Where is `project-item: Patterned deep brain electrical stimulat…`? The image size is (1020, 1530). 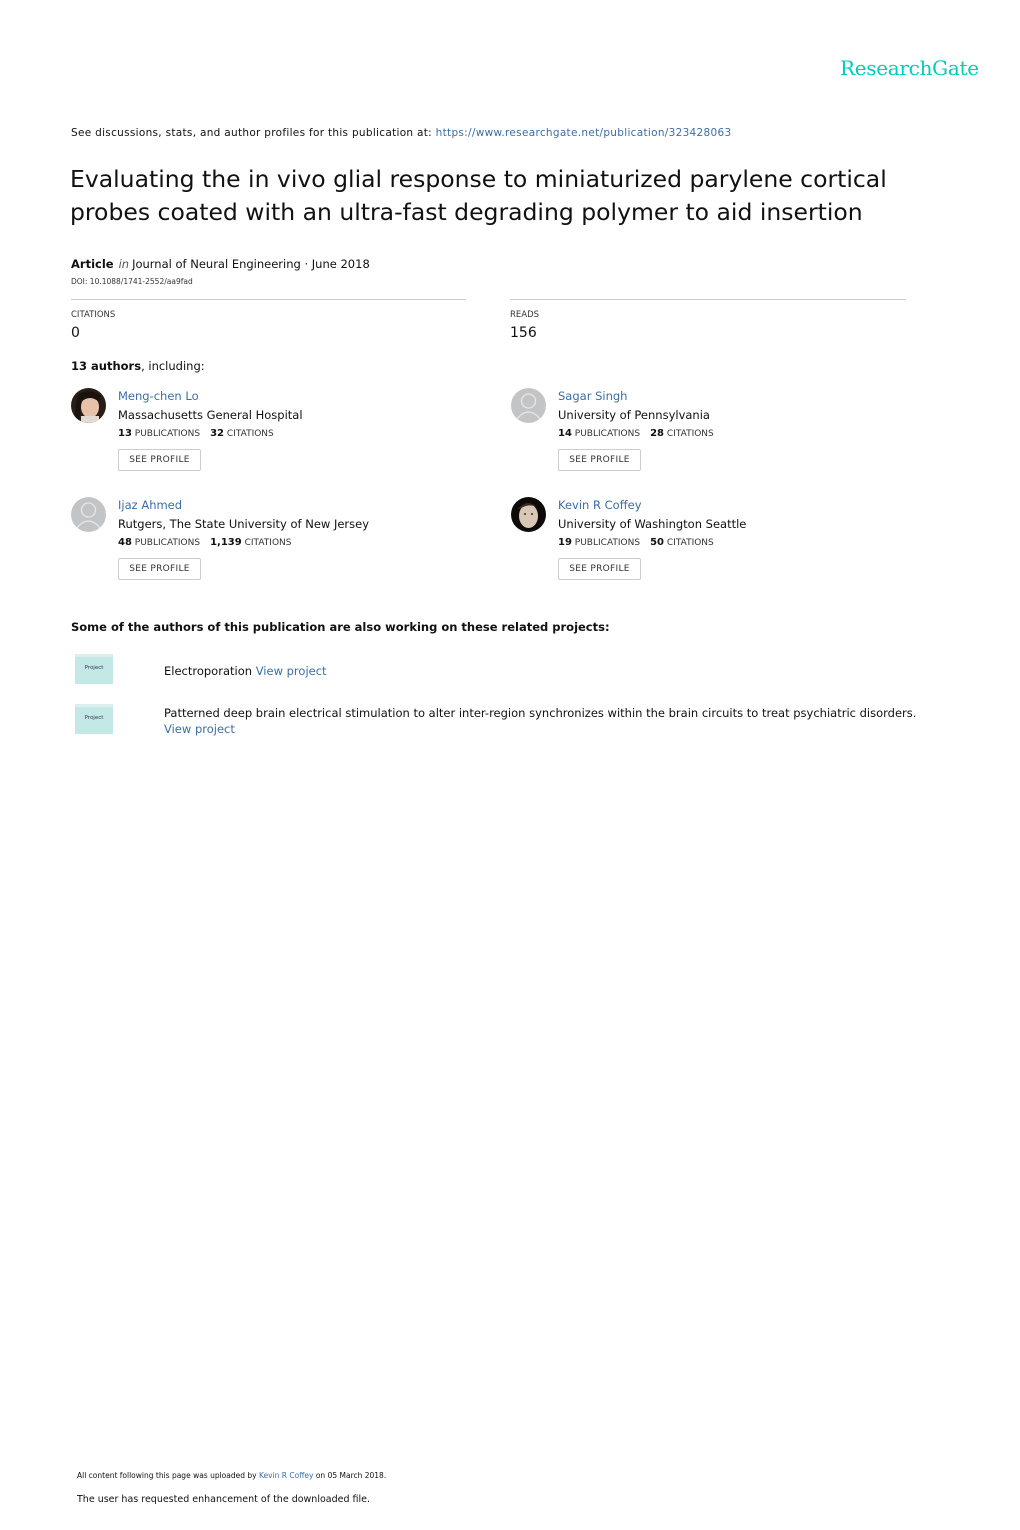 project-item: Patterned deep brain electrical stimulat… is located at coordinates (564, 721).